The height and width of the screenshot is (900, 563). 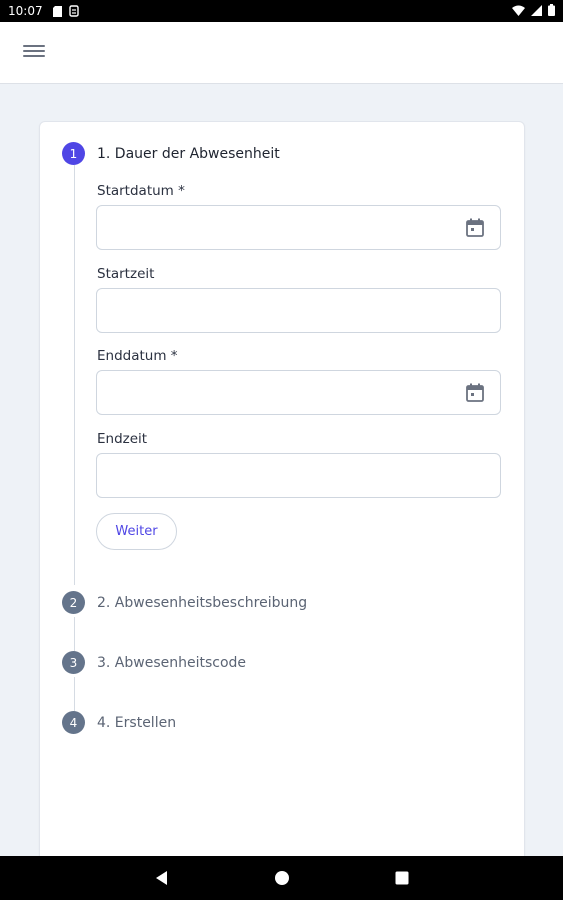 What do you see at coordinates (298, 310) in the screenshot?
I see `start-time-field` at bounding box center [298, 310].